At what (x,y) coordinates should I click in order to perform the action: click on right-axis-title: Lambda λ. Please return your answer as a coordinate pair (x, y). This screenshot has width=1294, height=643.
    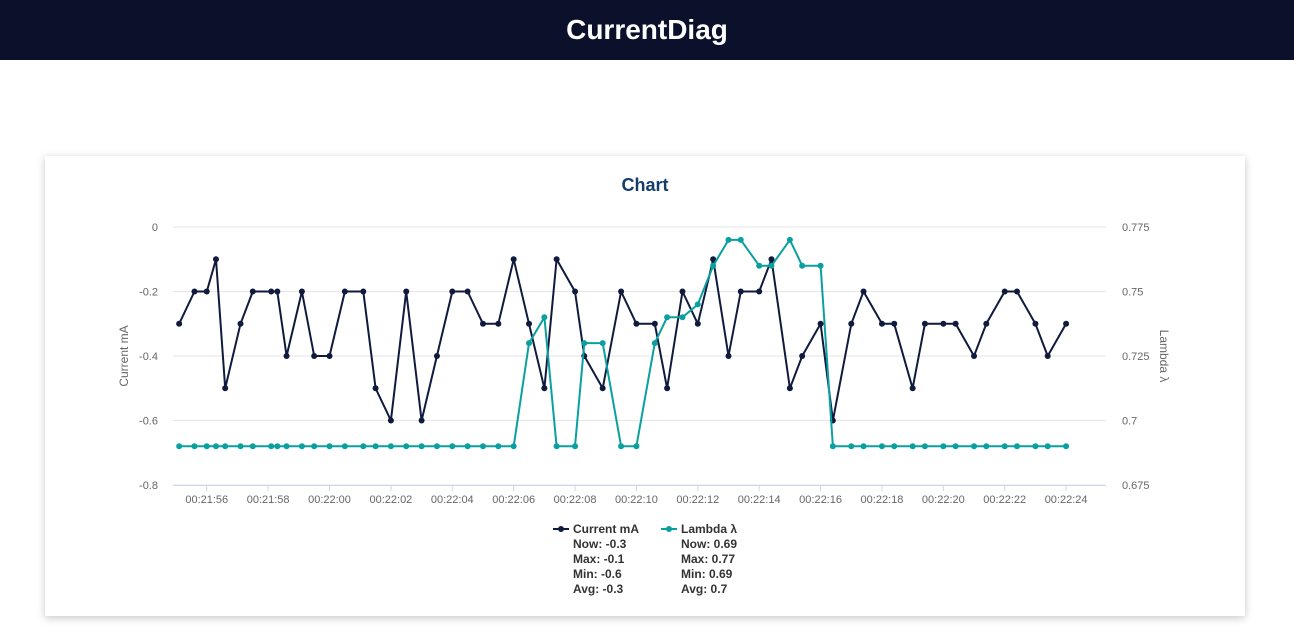
    Looking at the image, I should click on (1164, 356).